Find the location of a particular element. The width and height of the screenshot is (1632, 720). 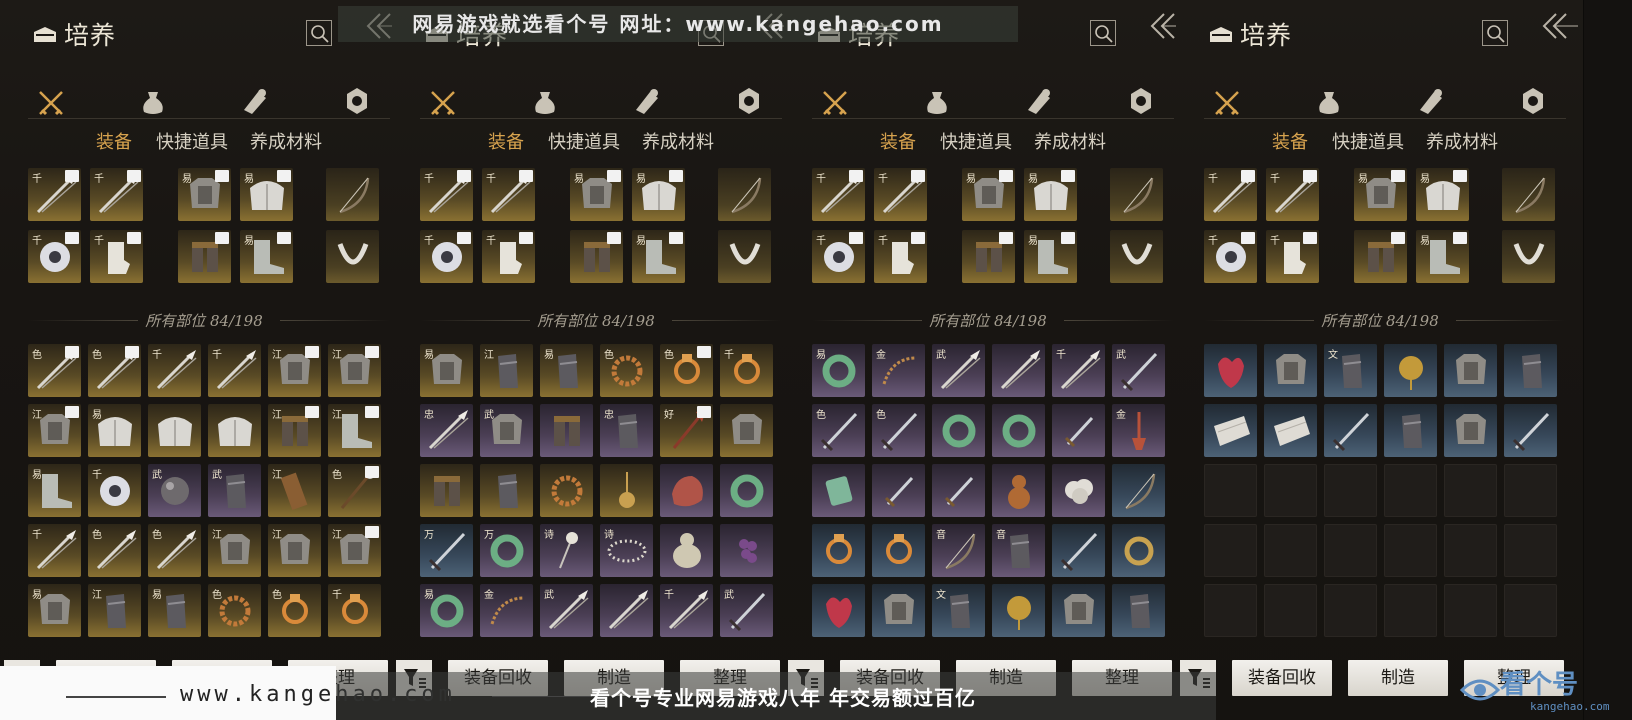

inventory-item: 音 is located at coordinates (958, 550).